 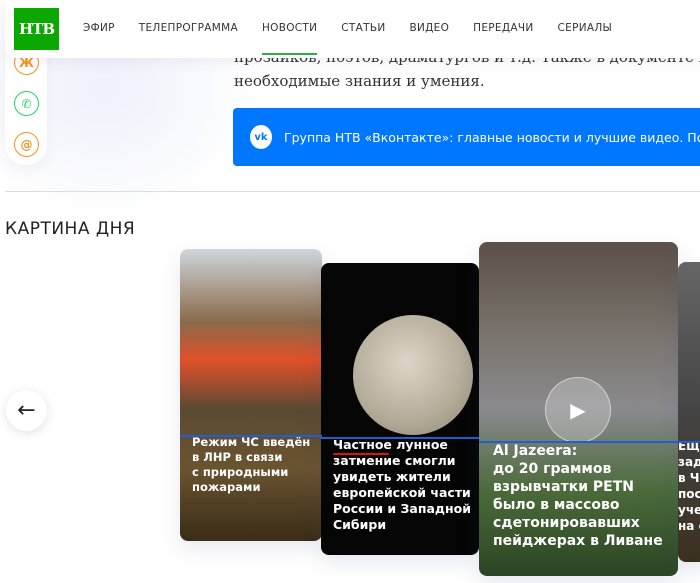 What do you see at coordinates (99, 28) in the screenshot?
I see `nav-efir: ЭФИР` at bounding box center [99, 28].